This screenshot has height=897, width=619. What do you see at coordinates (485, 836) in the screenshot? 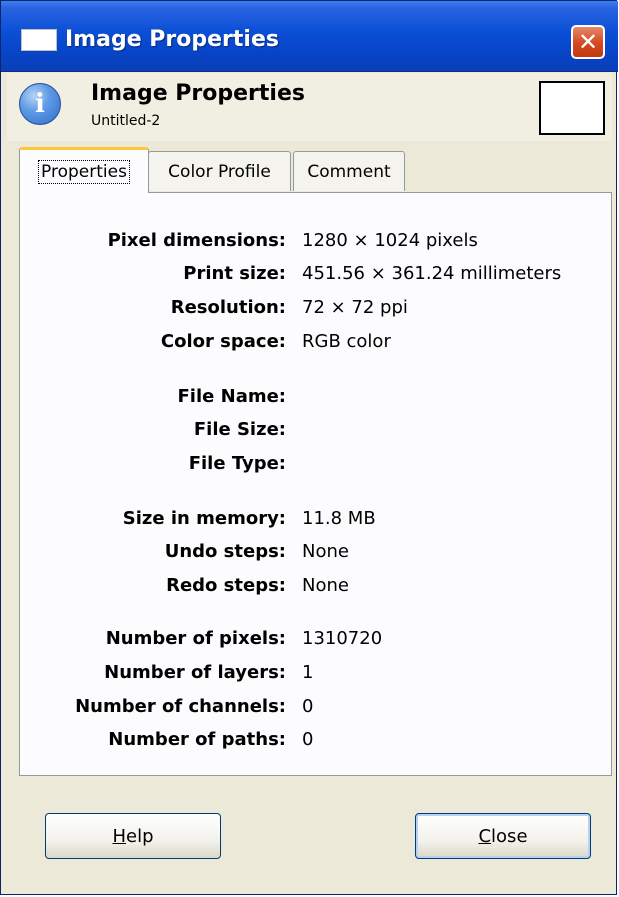
I see `close-mnemonic: C` at bounding box center [485, 836].